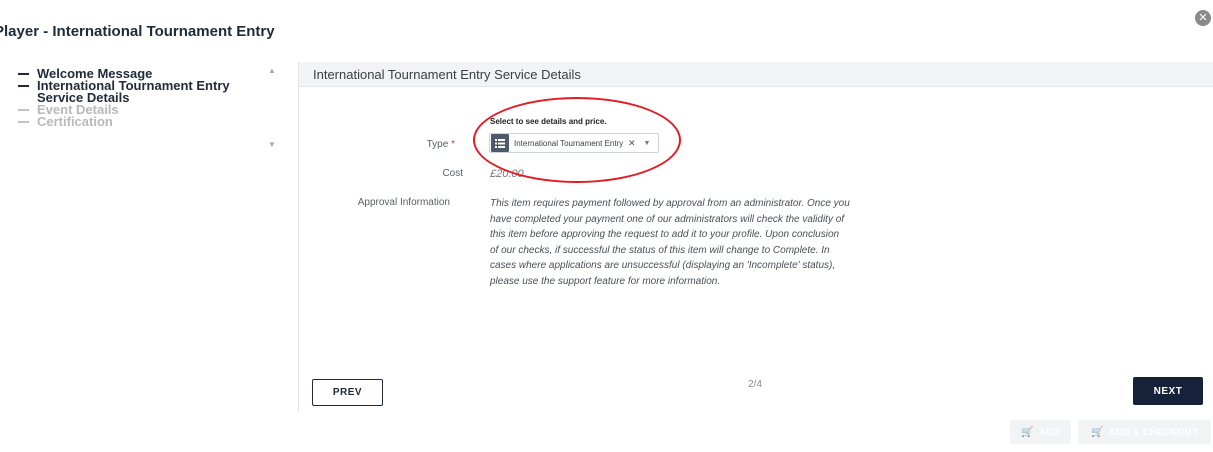  I want to click on type-label-text: Type, so click(437, 144).